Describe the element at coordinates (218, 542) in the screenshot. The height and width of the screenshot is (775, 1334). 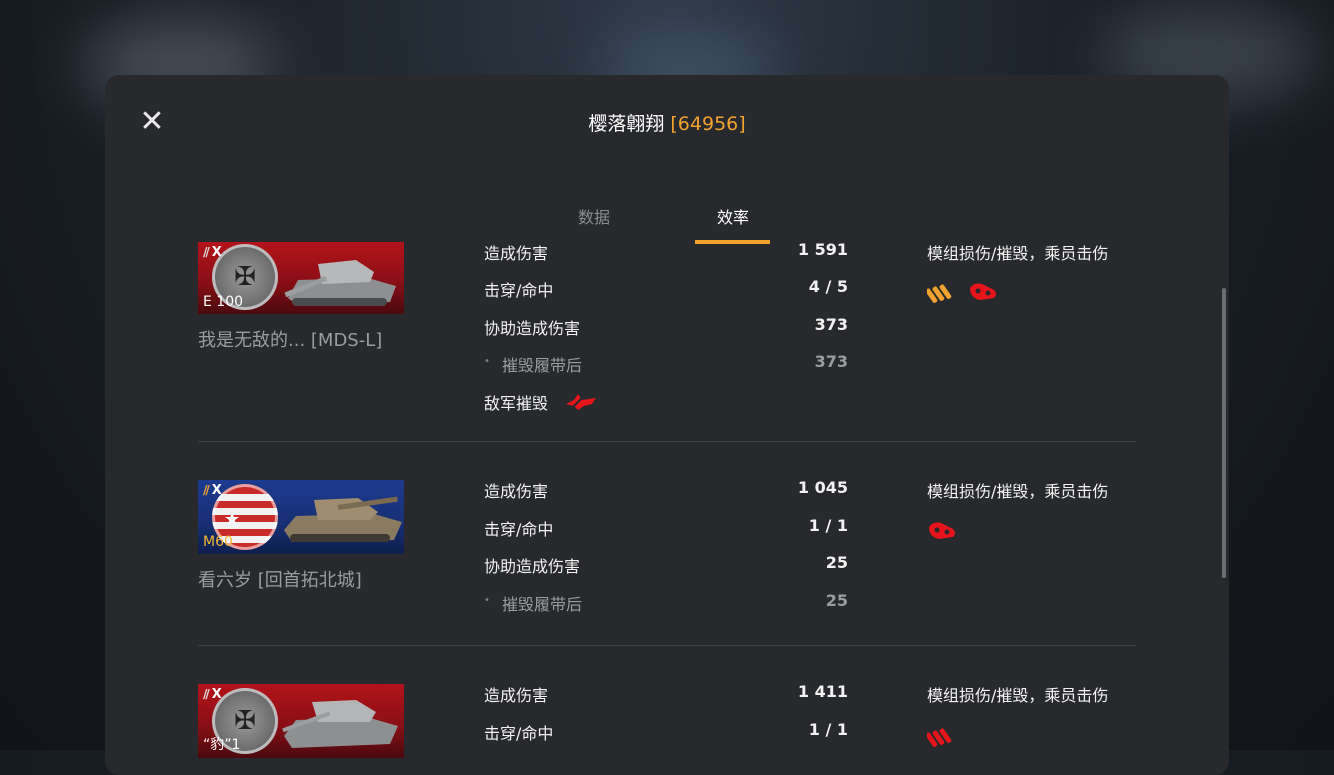
I see `tank-name: M60` at that location.